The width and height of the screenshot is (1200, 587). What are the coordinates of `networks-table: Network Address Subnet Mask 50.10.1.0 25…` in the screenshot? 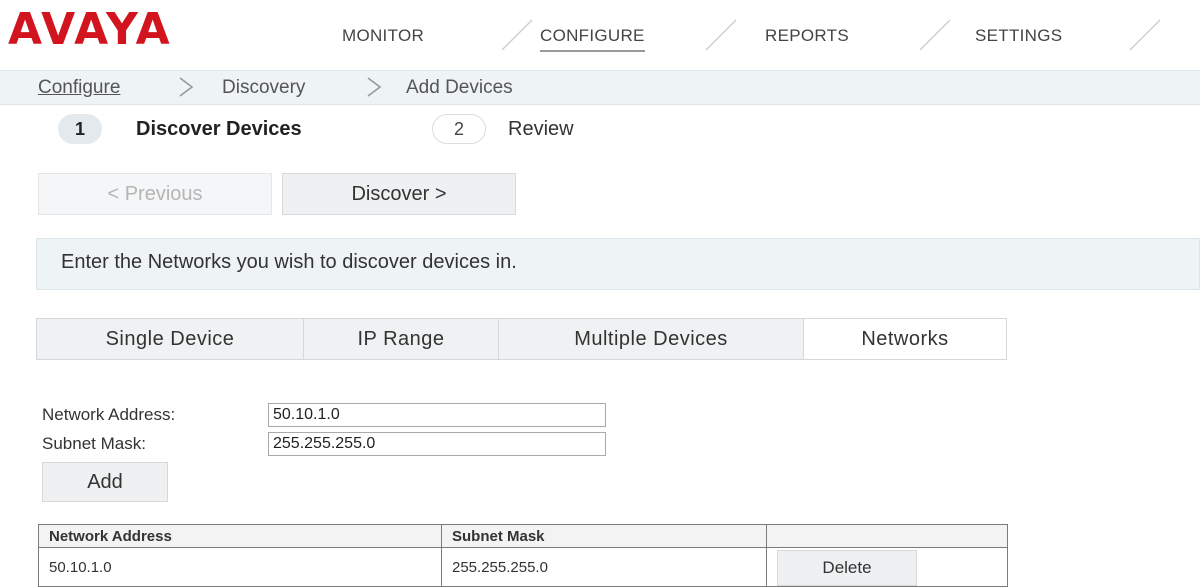 It's located at (523, 555).